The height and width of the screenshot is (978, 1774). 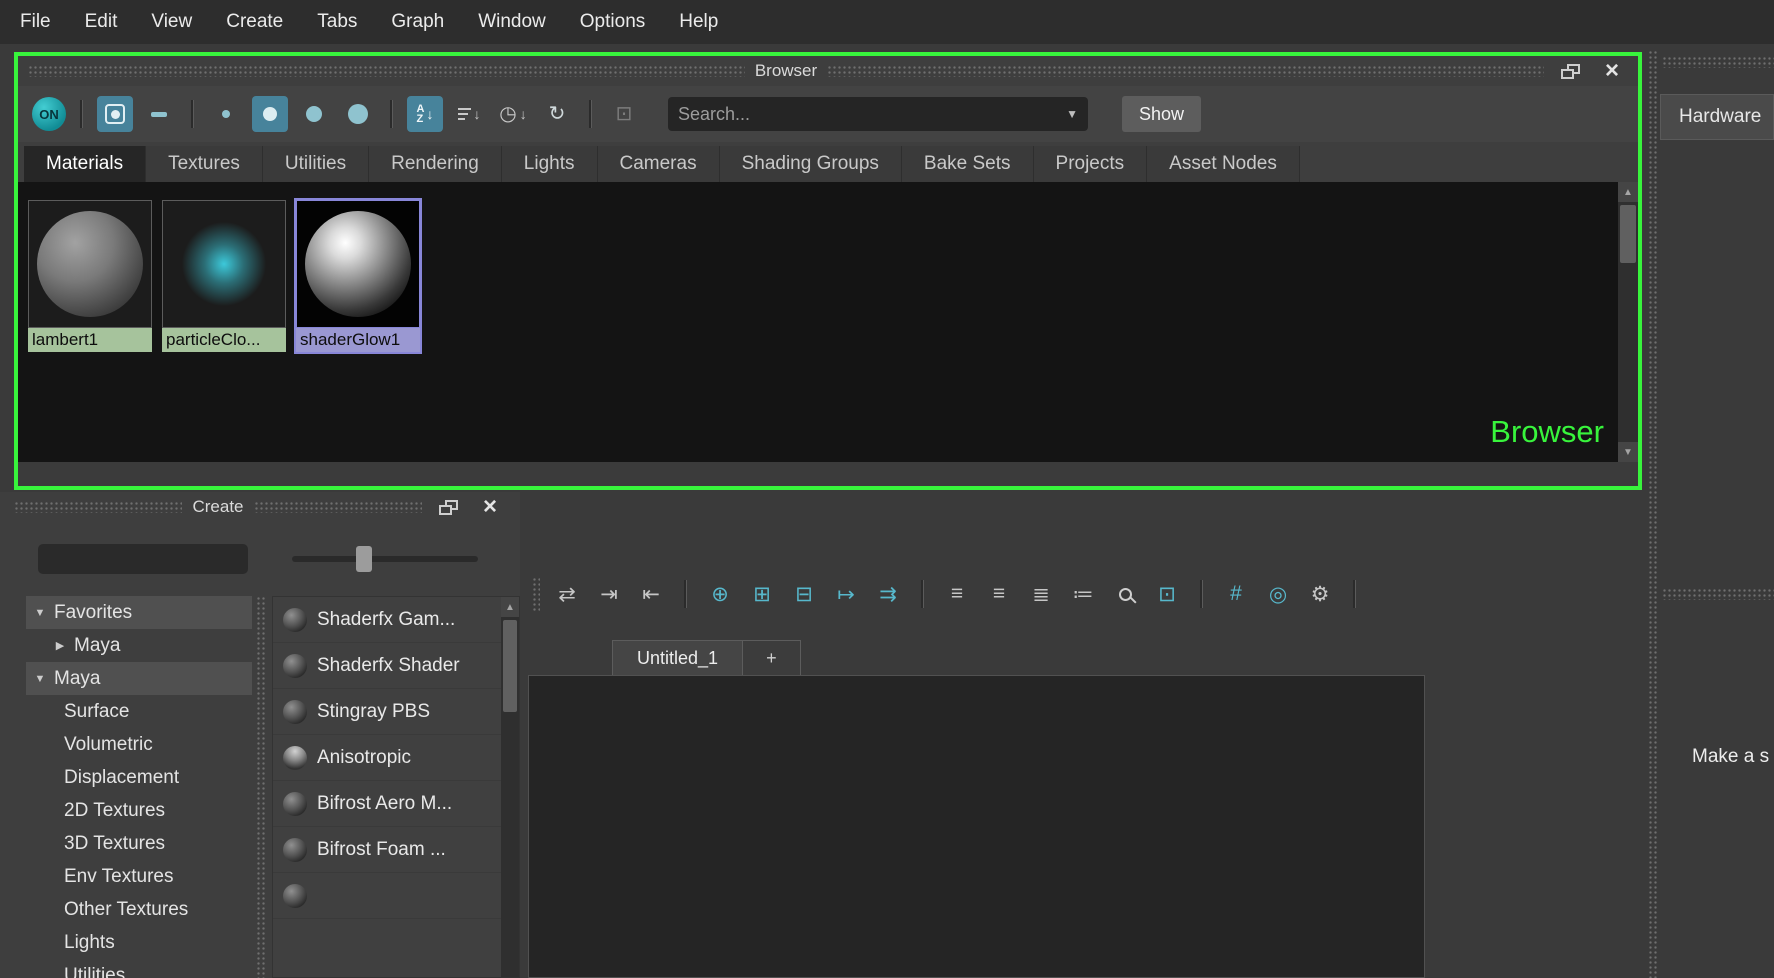 I want to click on tab-projects: Projects, so click(x=1090, y=164).